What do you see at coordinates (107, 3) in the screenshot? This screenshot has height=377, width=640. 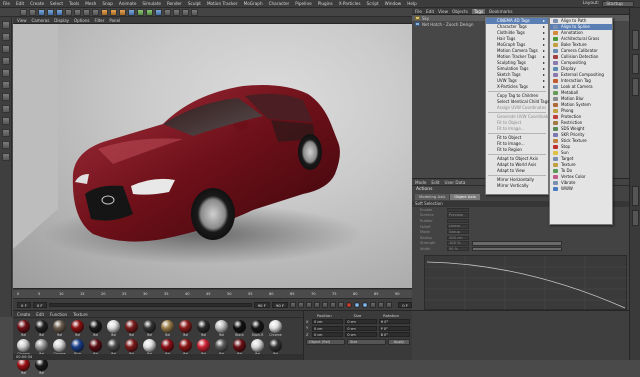 I see `menu-snap: Snap` at bounding box center [107, 3].